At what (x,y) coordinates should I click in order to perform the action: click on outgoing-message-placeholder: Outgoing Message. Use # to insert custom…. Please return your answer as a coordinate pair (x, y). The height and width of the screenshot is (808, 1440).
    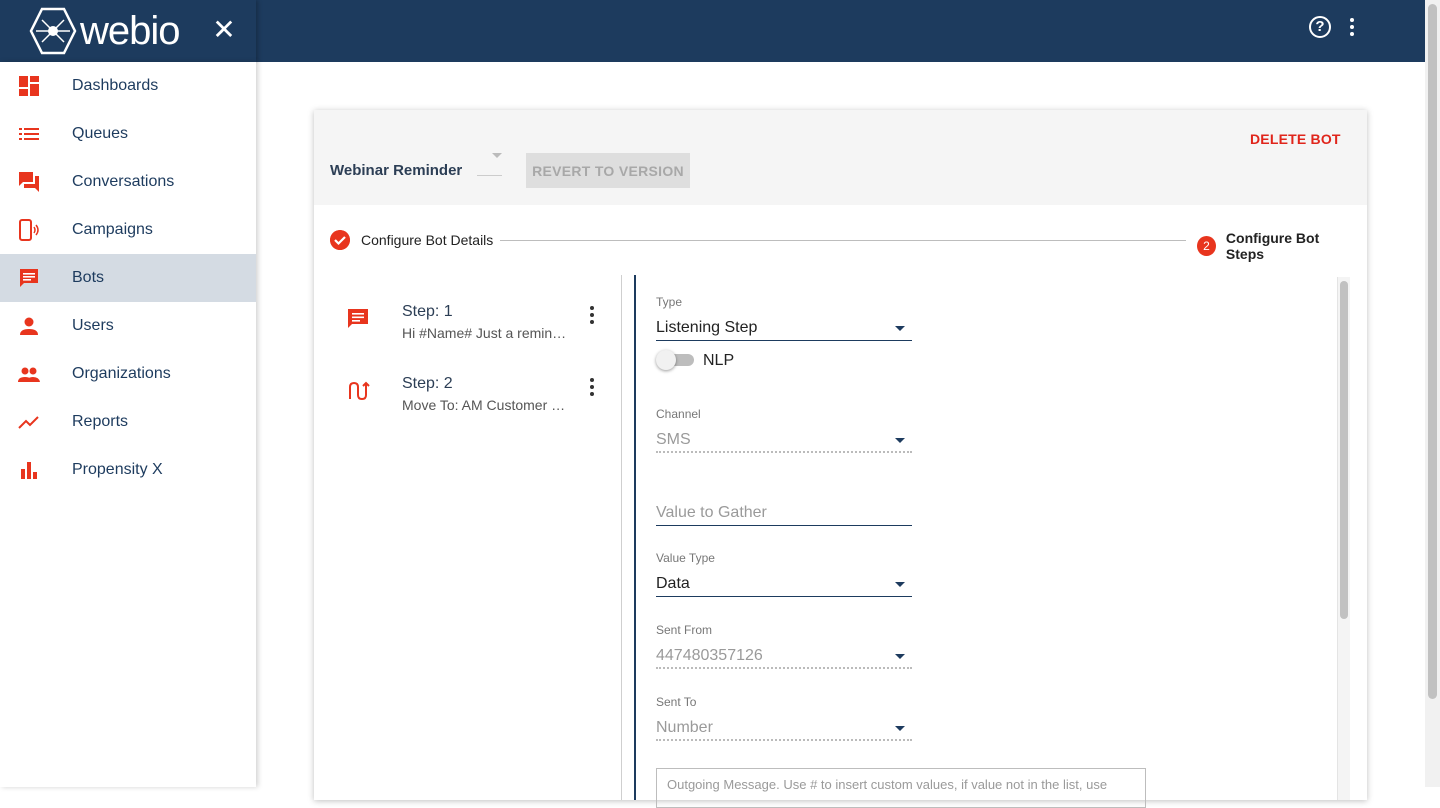
    Looking at the image, I should click on (887, 784).